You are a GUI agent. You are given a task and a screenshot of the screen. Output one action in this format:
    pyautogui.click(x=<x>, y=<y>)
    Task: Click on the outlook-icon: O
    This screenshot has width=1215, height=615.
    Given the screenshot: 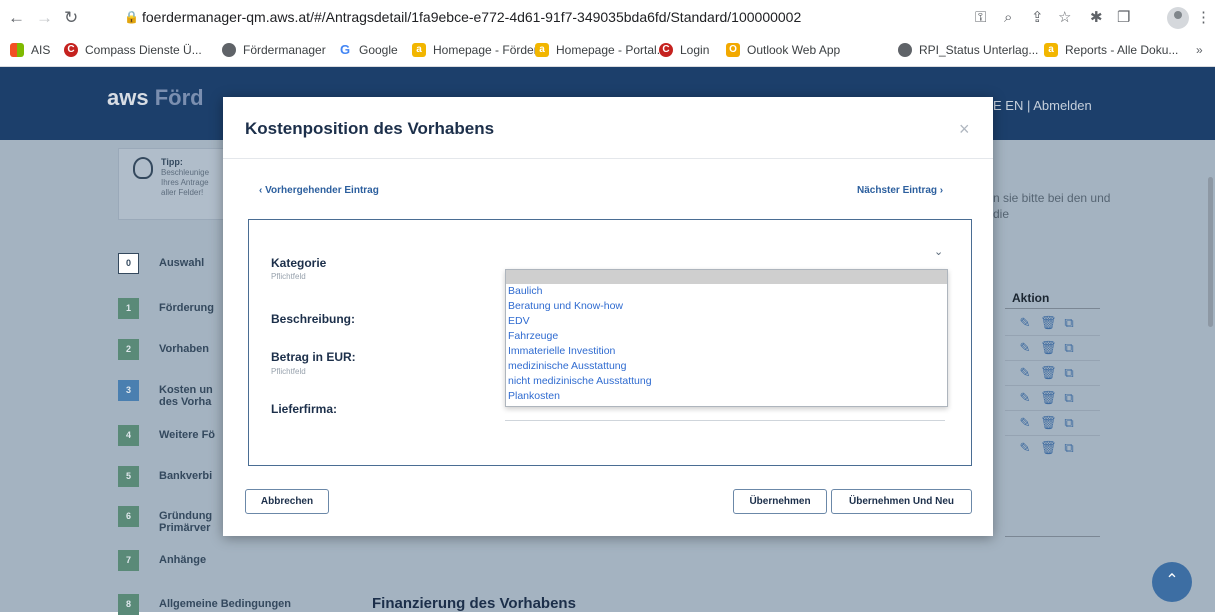 What is the action you would take?
    pyautogui.click(x=733, y=50)
    